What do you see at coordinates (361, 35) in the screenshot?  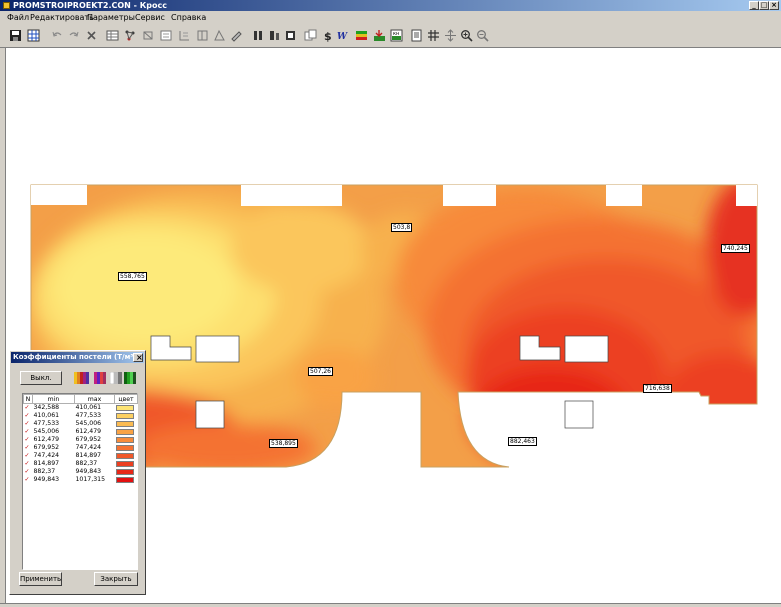 I see `color-map-icon` at bounding box center [361, 35].